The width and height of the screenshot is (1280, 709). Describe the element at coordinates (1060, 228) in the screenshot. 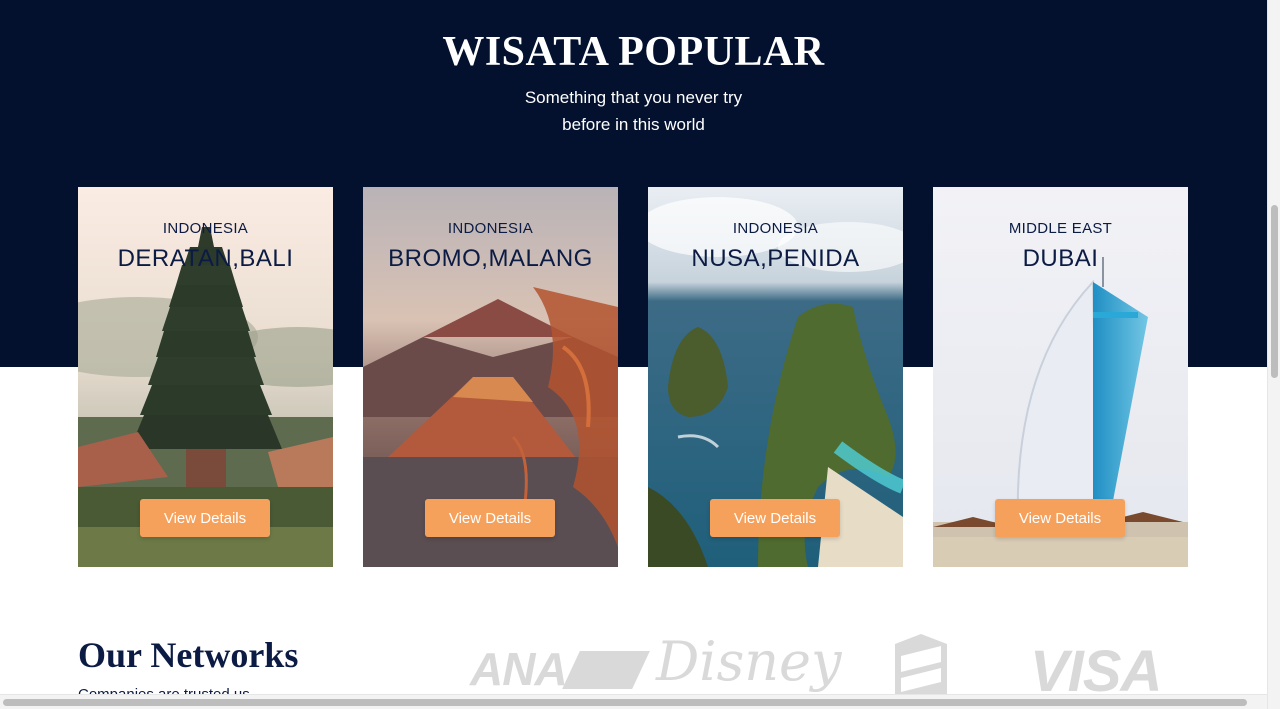

I see `card-region: MIDDLE EAST` at that location.